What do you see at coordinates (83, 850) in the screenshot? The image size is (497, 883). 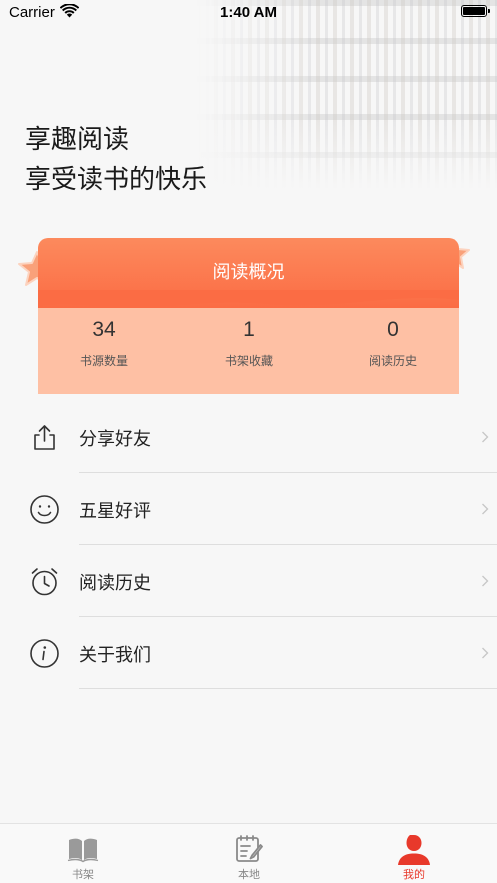 I see `open-book-icon` at bounding box center [83, 850].